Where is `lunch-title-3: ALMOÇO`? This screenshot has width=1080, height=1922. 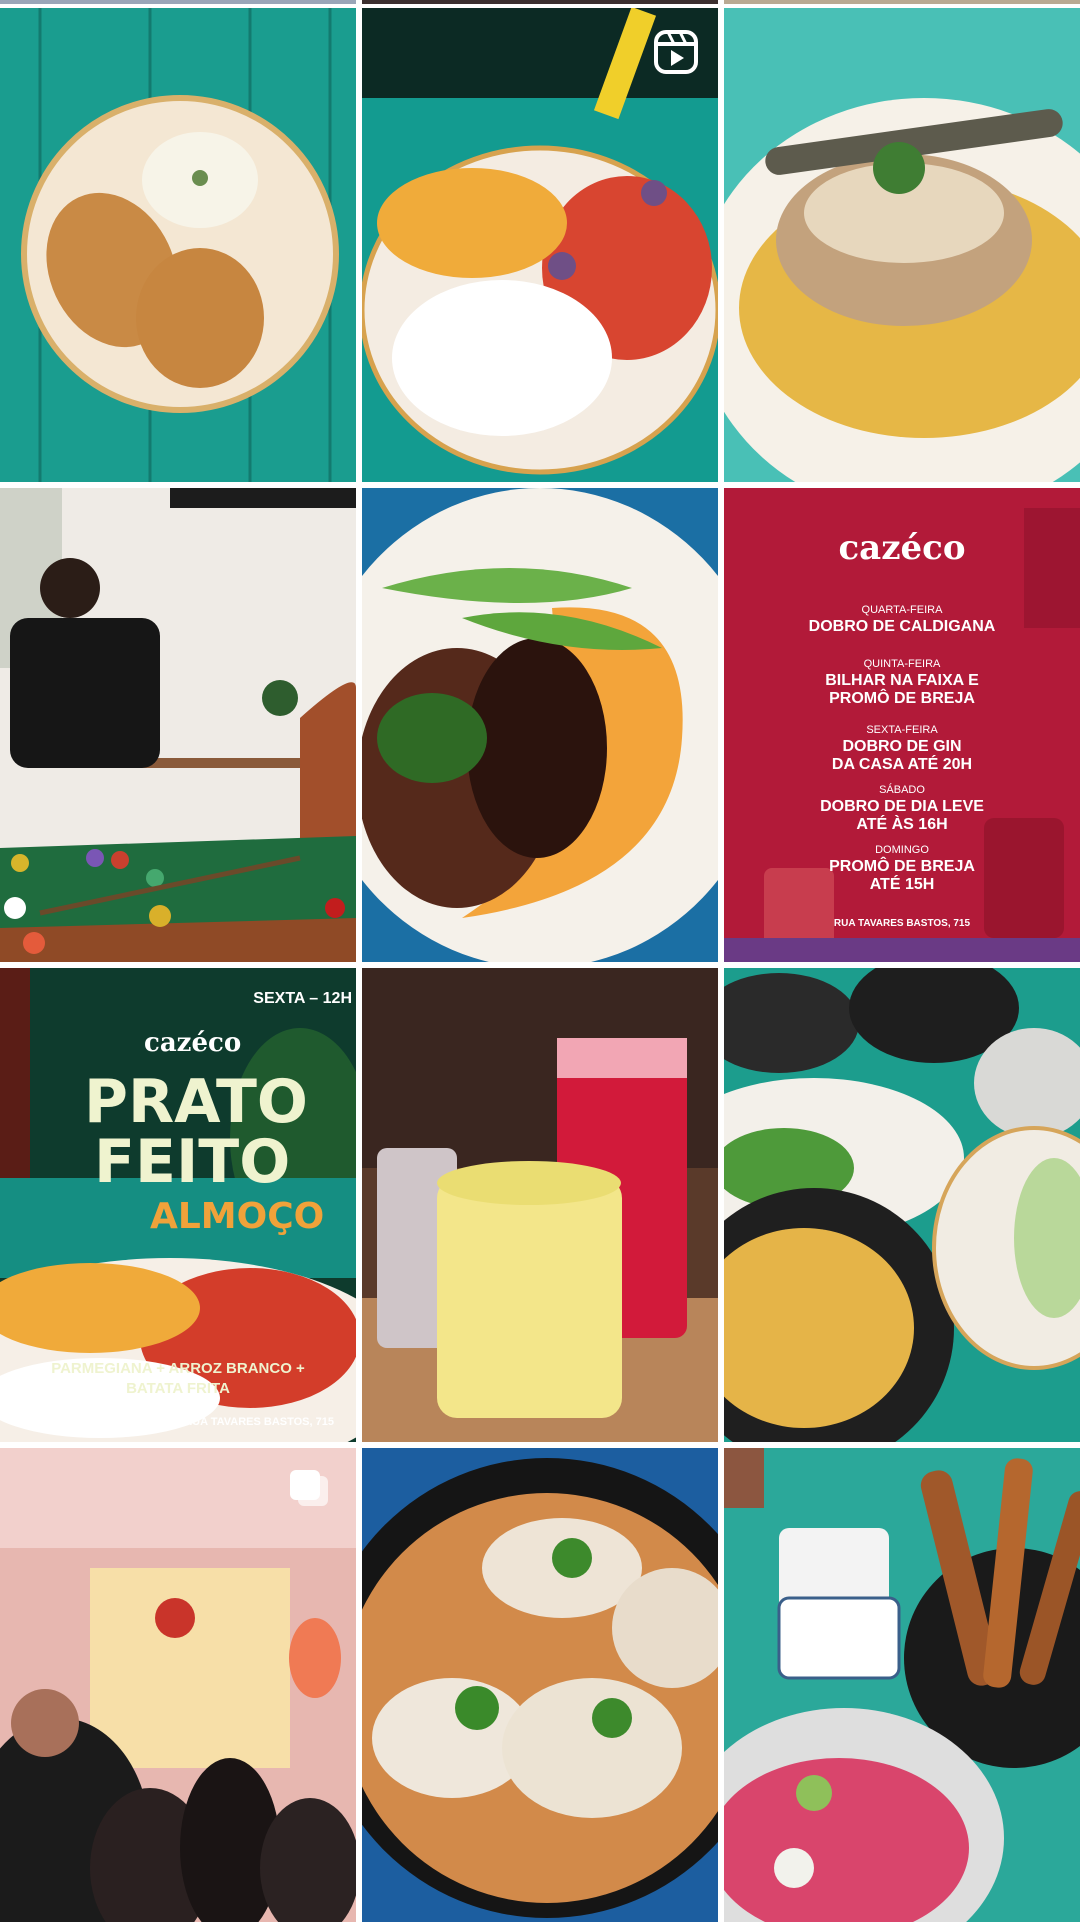
lunch-title-3: ALMOÇO is located at coordinates (237, 1216).